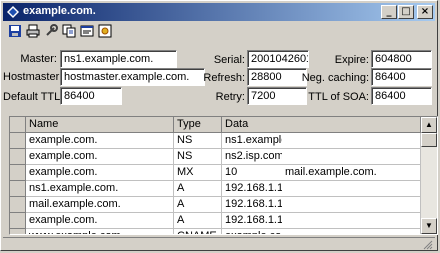 This screenshot has width=440, height=253. Describe the element at coordinates (278, 59) in the screenshot. I see `serial-field: 2001042601` at that location.